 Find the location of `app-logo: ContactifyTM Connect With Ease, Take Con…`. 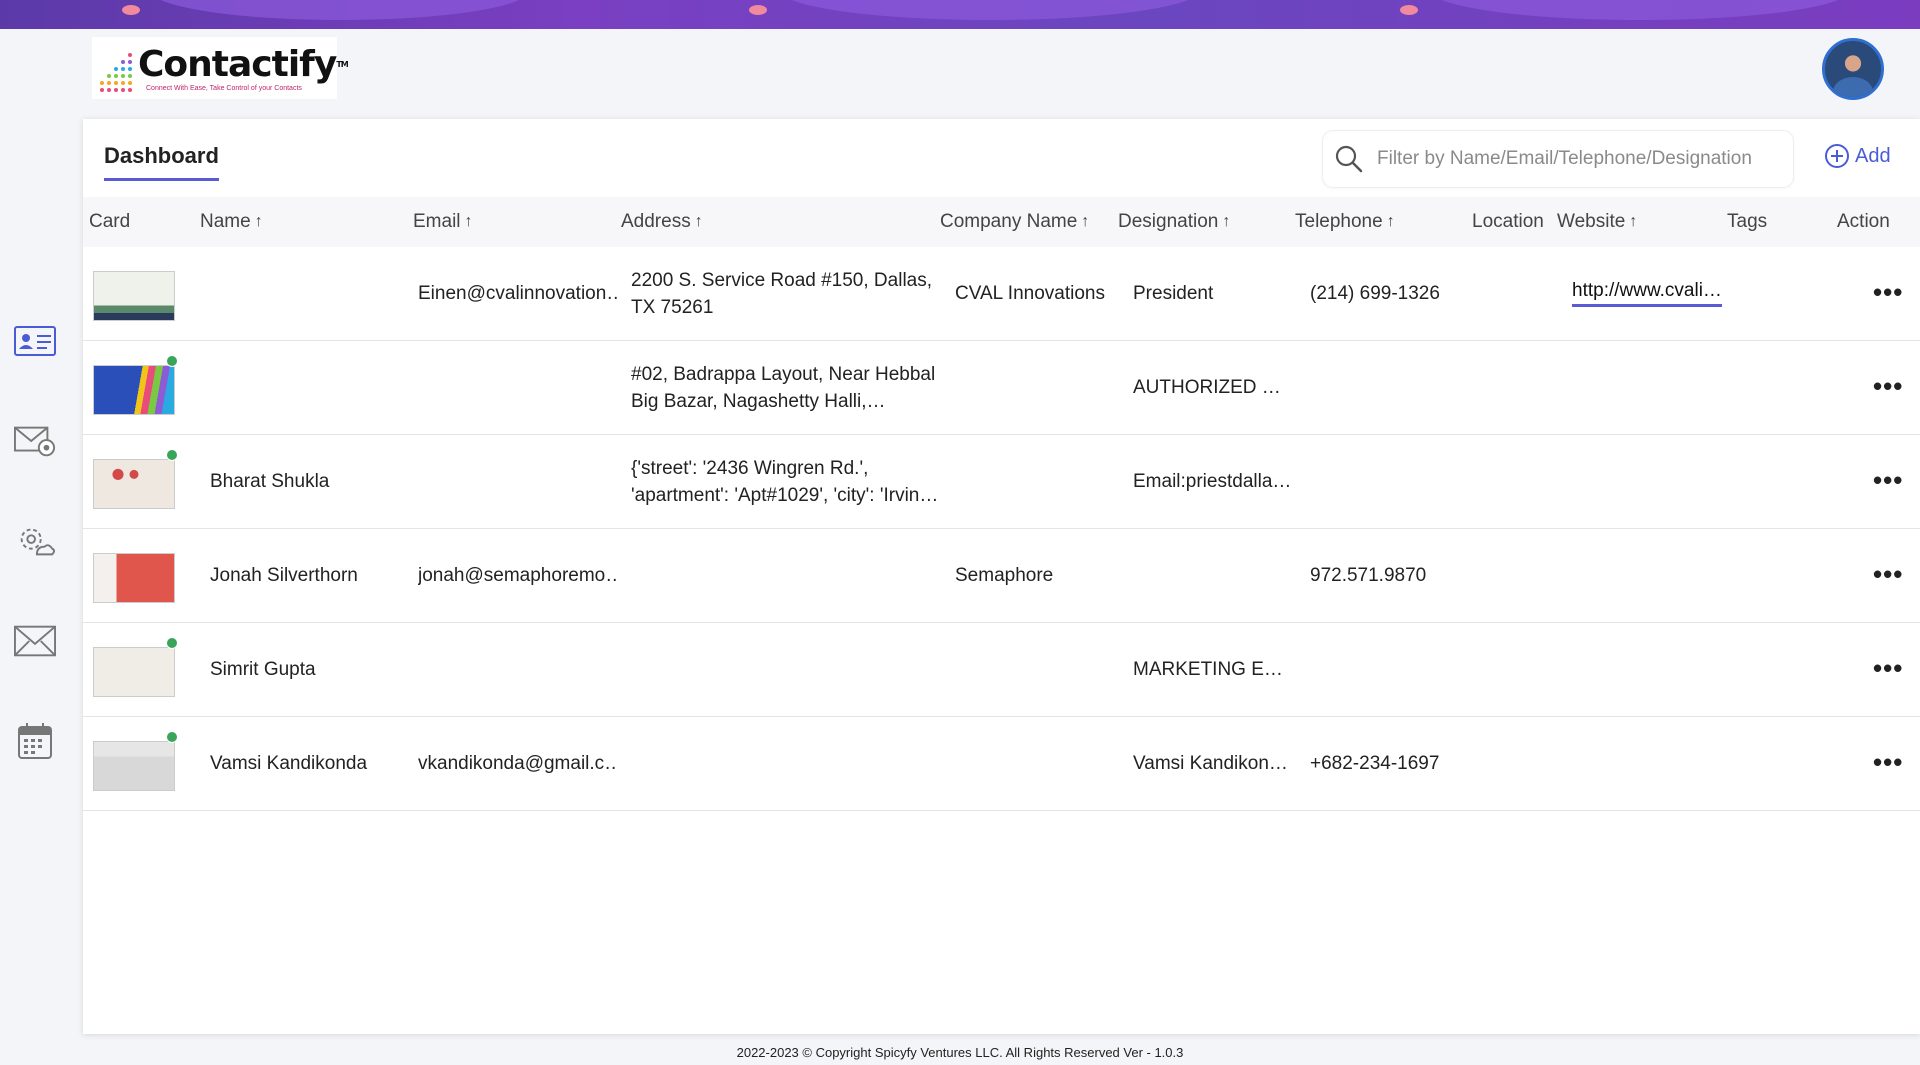

app-logo: ContactifyTM Connect With Ease, Take Con… is located at coordinates (220, 68).